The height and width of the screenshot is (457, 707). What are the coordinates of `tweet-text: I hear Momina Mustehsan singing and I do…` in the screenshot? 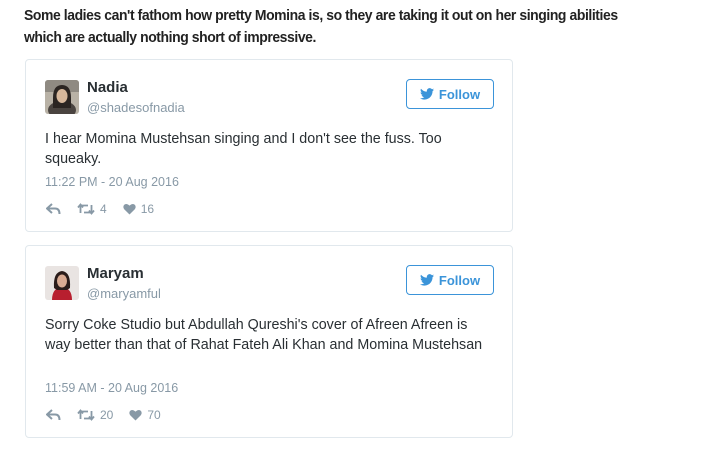 It's located at (243, 149).